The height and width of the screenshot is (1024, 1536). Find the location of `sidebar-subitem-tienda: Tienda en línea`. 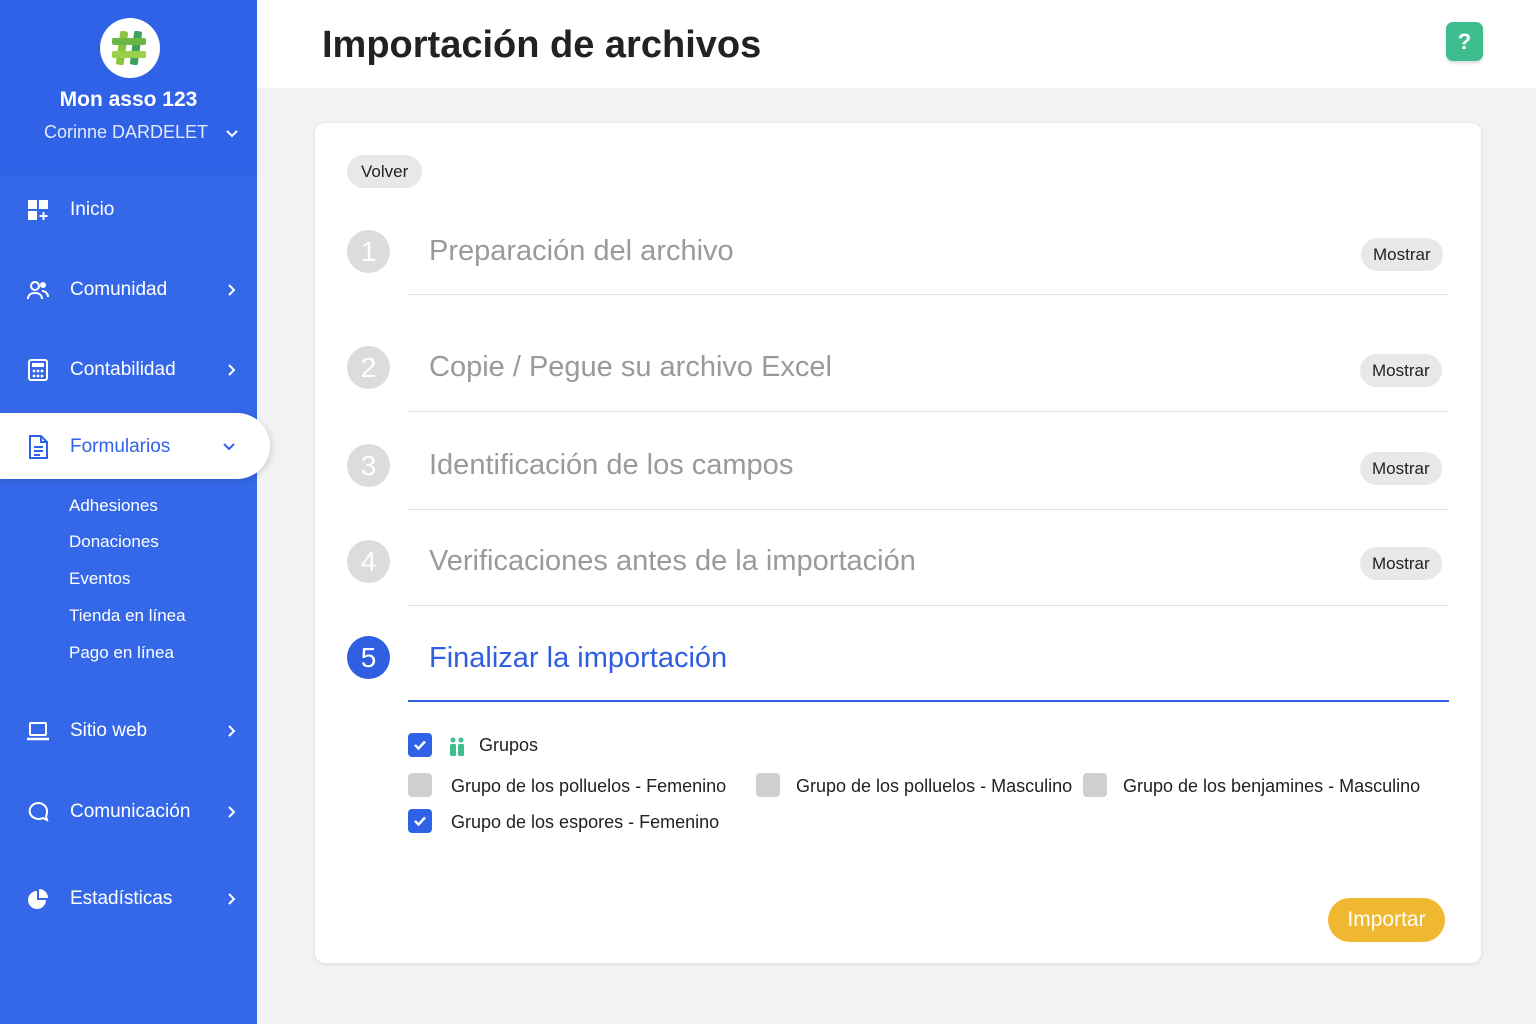

sidebar-subitem-tienda: Tienda en línea is located at coordinates (127, 616).